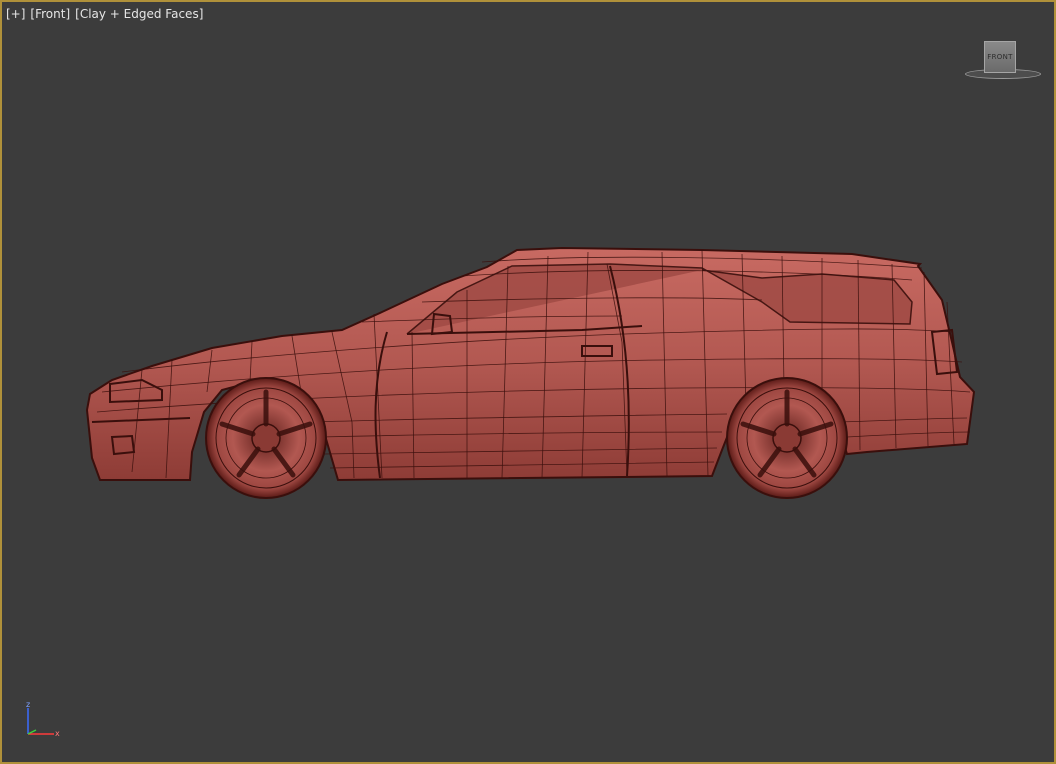 The height and width of the screenshot is (764, 1056). I want to click on viewcube: FRONT, so click(1003, 61).